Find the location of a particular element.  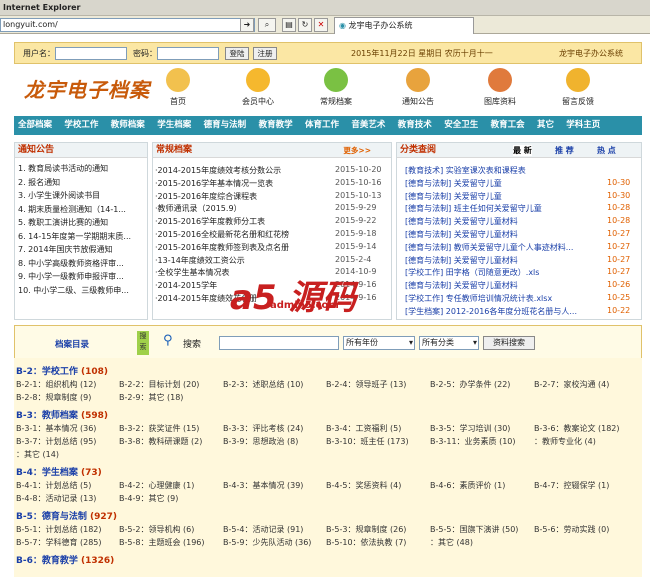

category-item: B-4-3：基本情况 (39) is located at coordinates (263, 485).